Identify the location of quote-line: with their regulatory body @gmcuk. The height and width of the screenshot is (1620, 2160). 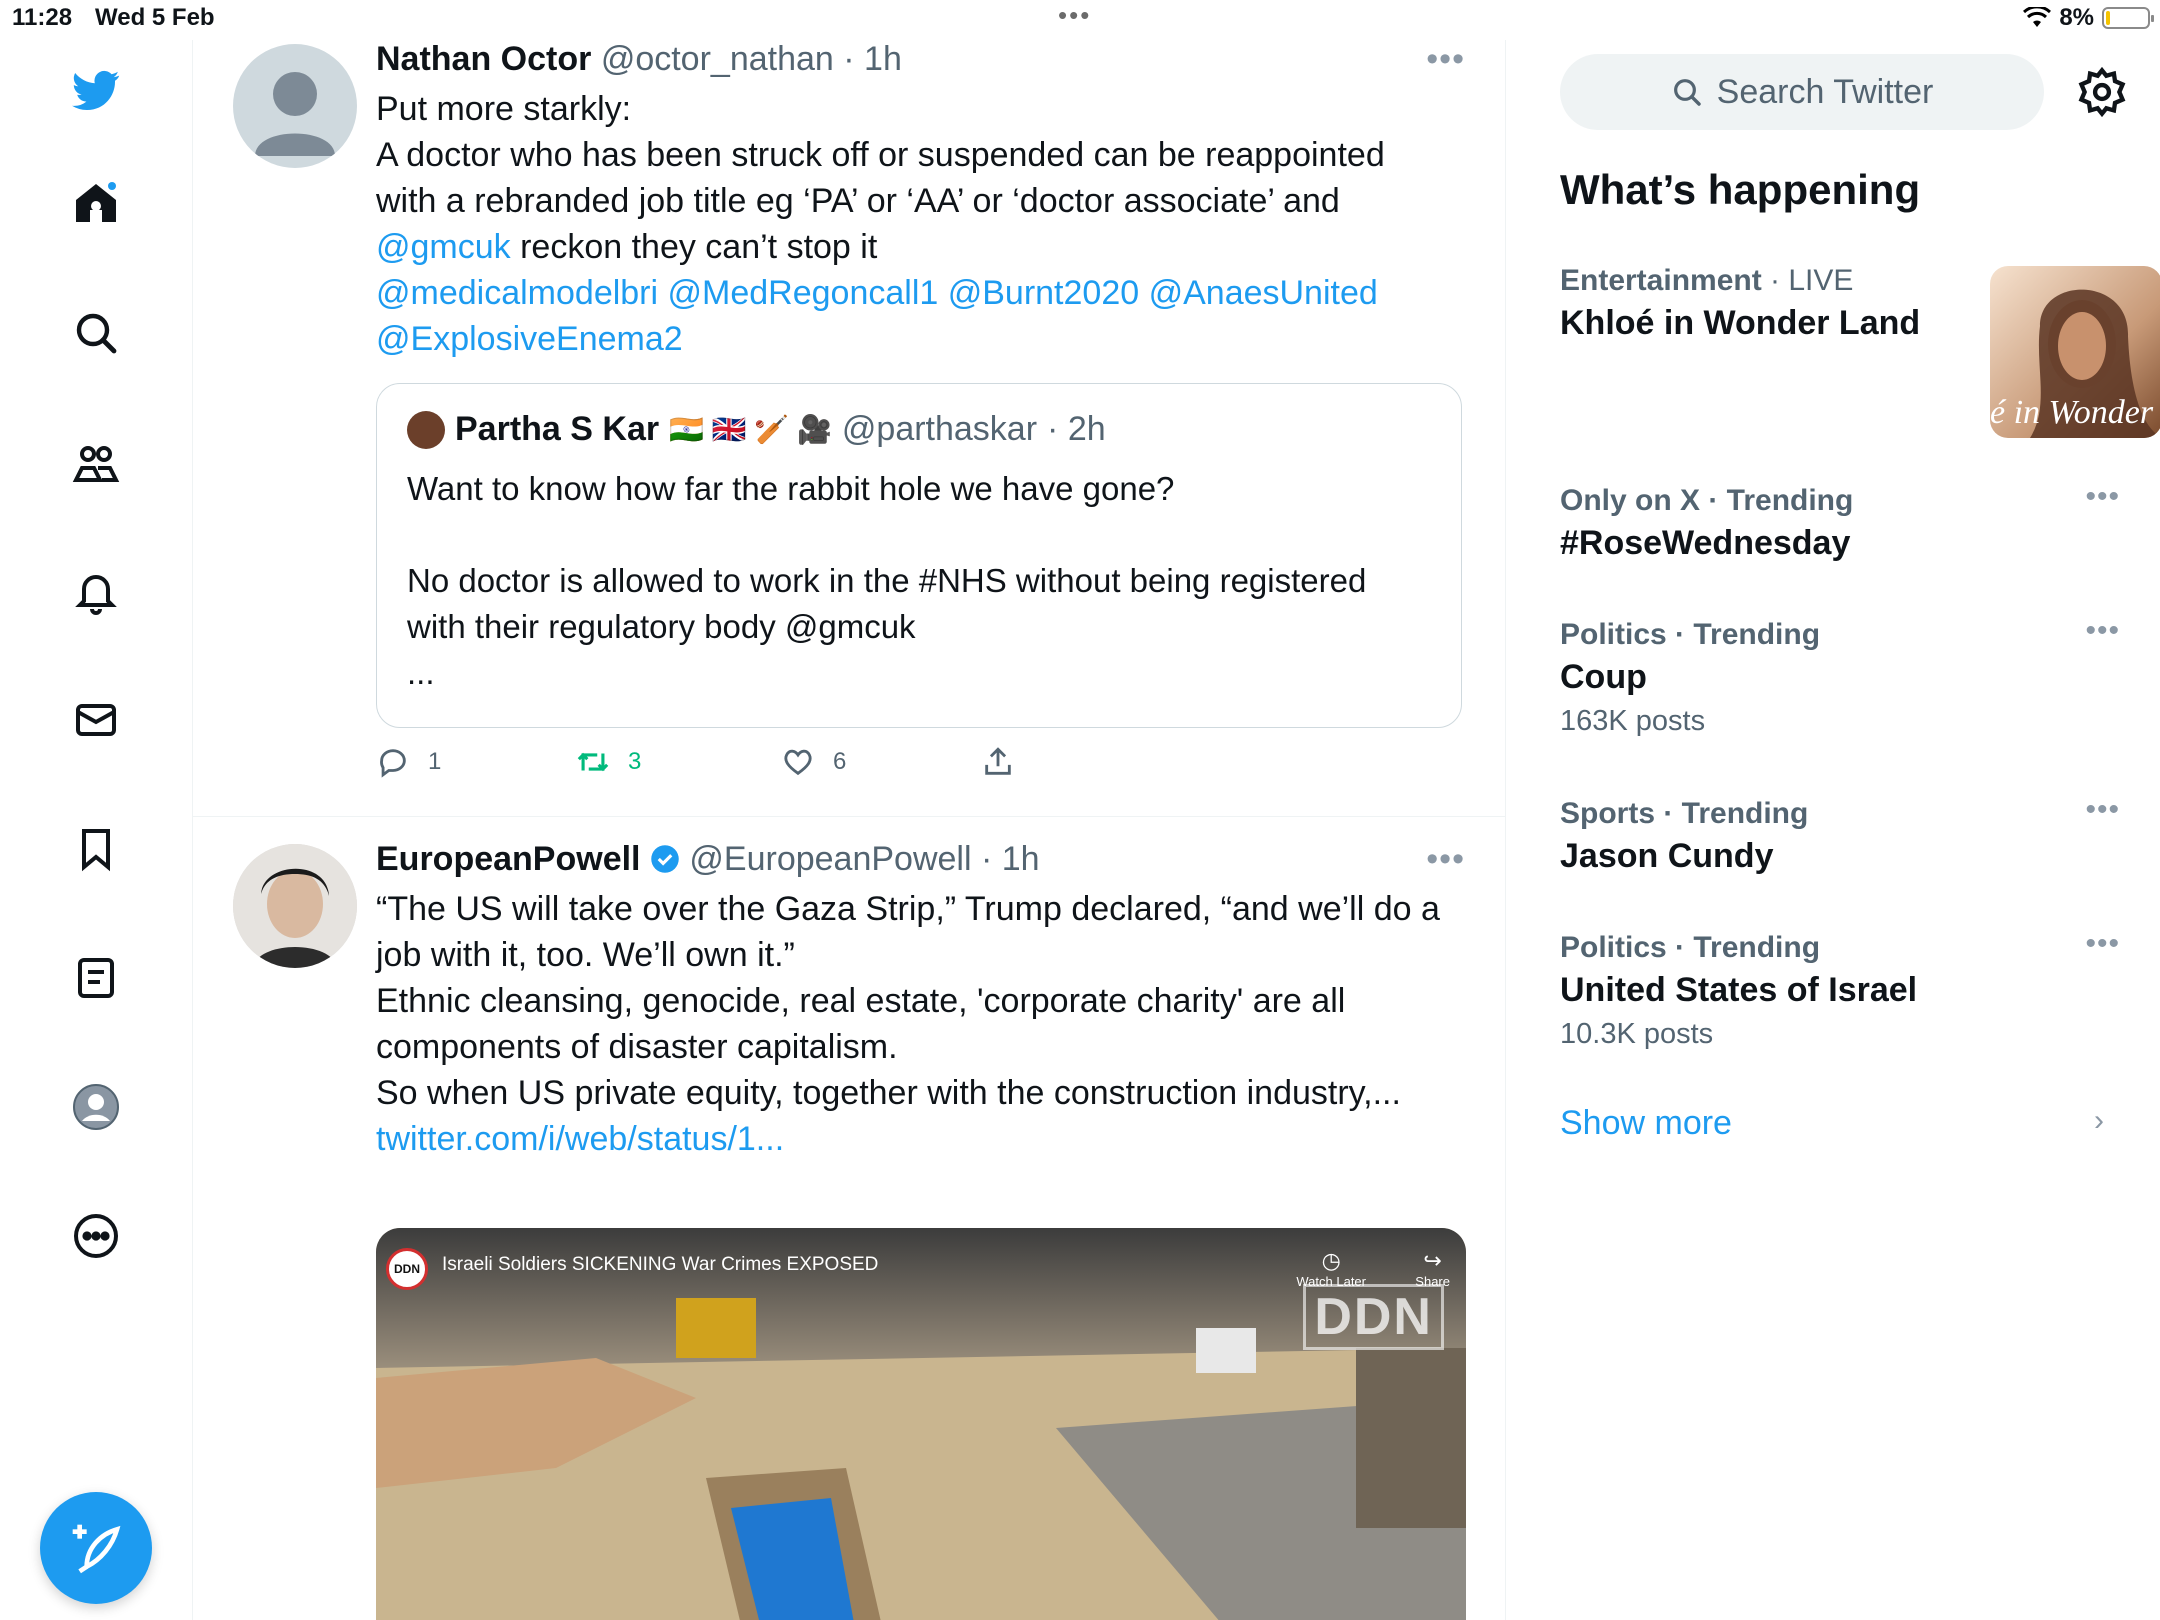
(661, 626).